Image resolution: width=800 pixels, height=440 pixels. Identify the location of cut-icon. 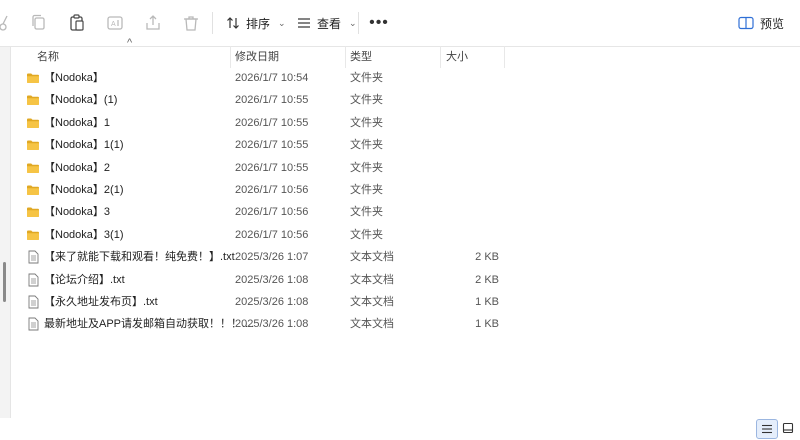
(7, 23).